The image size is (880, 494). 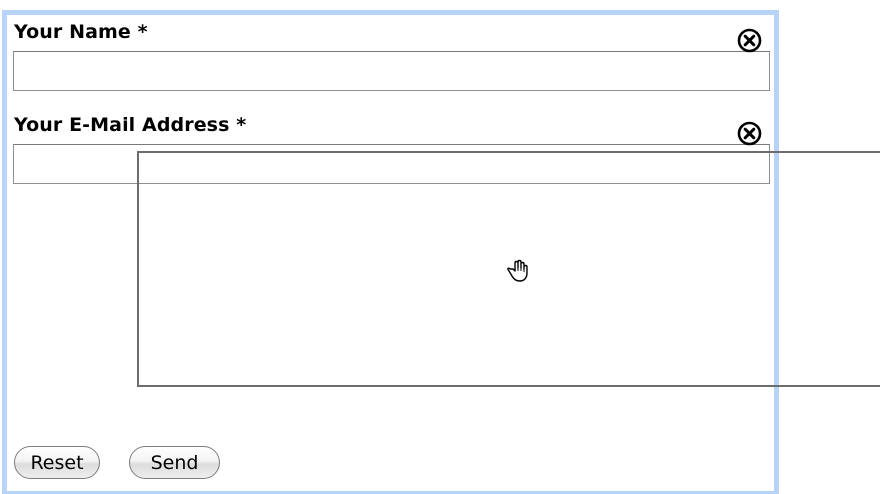 I want to click on send-button: Send, so click(x=174, y=462).